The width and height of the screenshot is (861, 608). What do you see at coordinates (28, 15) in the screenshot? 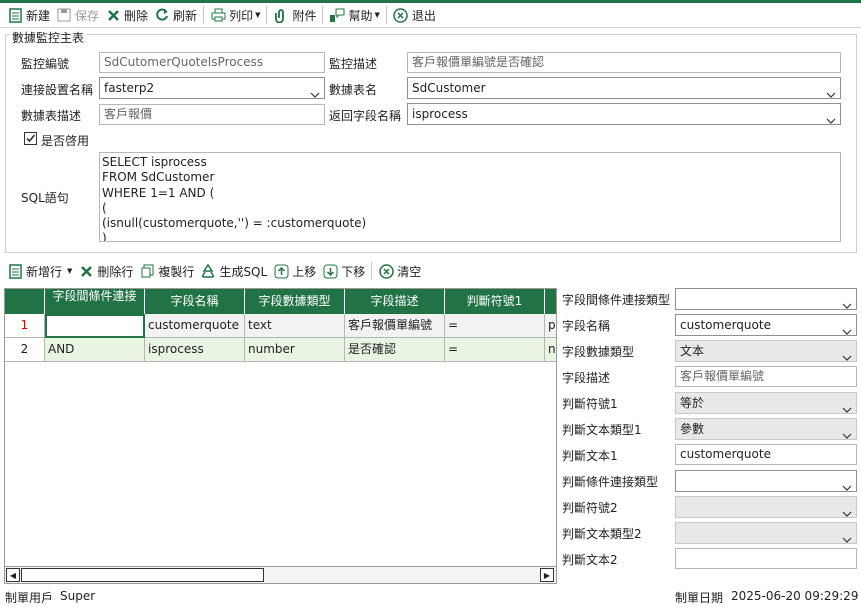
I see `new-button: 新建` at bounding box center [28, 15].